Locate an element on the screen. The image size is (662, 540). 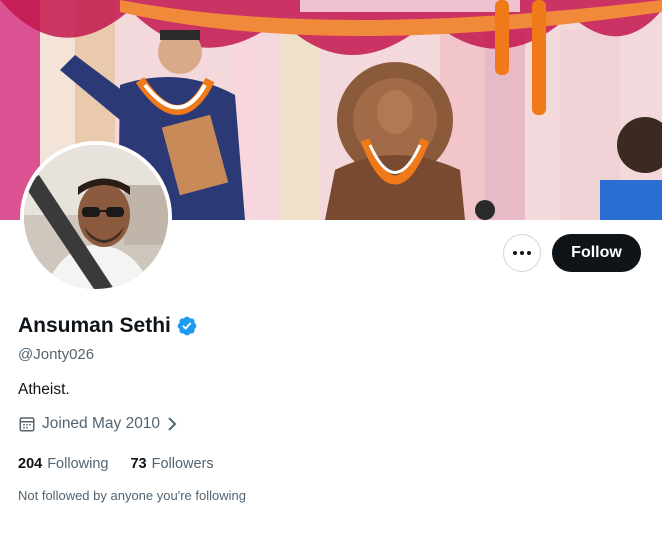
display-name-row: Ansuman Sethi is located at coordinates (108, 326).